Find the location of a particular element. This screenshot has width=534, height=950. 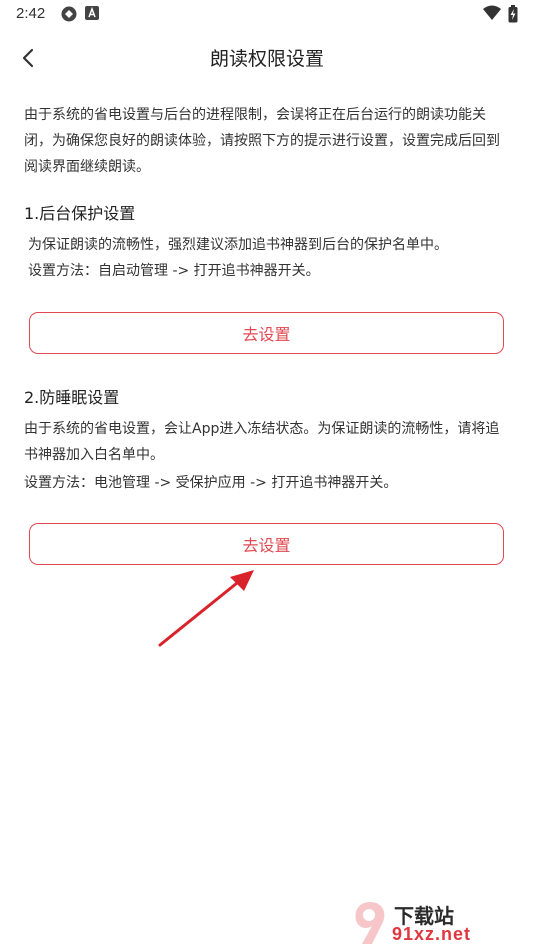

go-settings-button-background: 去设置 is located at coordinates (266, 333).